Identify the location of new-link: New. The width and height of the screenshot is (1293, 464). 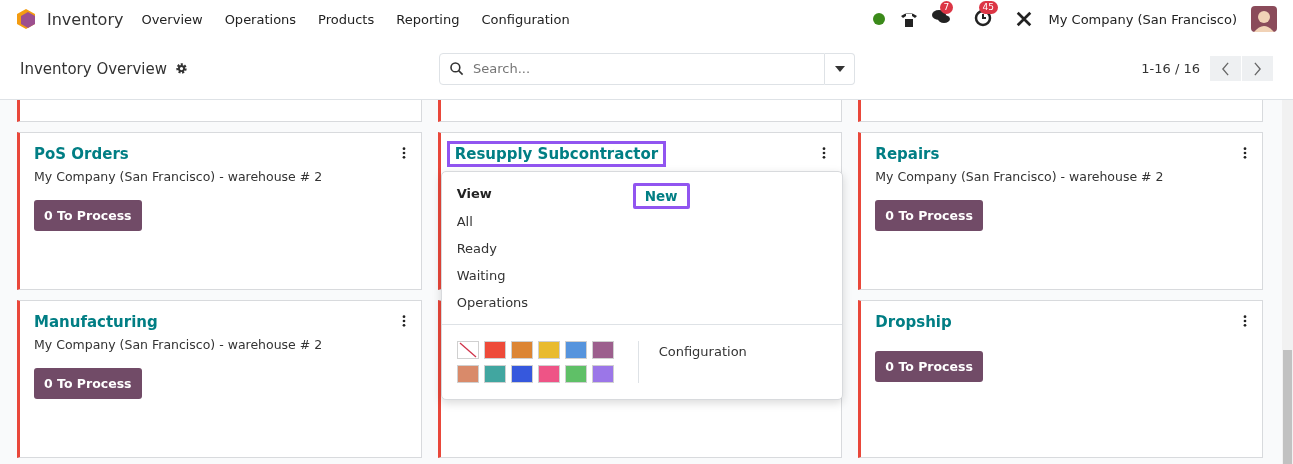
(661, 196).